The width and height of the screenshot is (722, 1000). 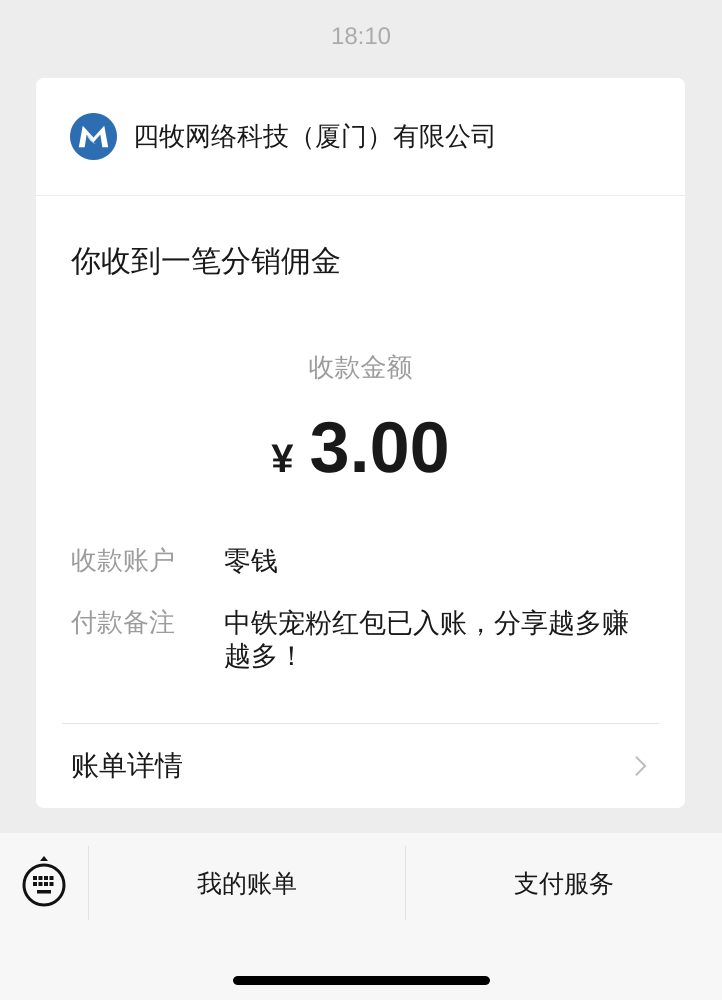 What do you see at coordinates (360, 368) in the screenshot?
I see `amount-label: 收款金额` at bounding box center [360, 368].